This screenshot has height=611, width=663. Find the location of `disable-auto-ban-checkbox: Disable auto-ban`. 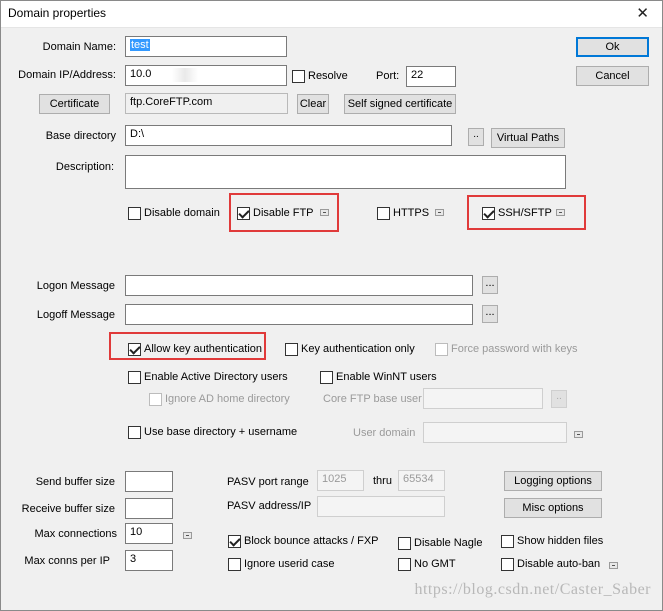

disable-auto-ban-checkbox: Disable auto-ban is located at coordinates (550, 564).